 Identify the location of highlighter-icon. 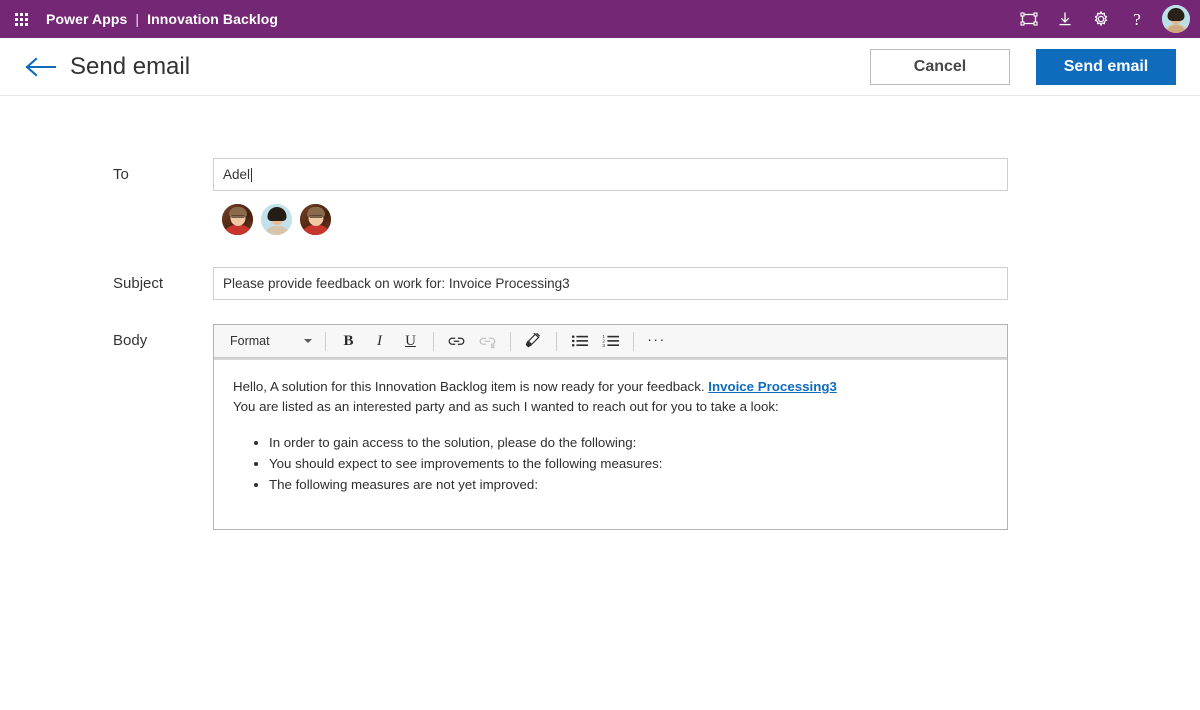
(533, 341).